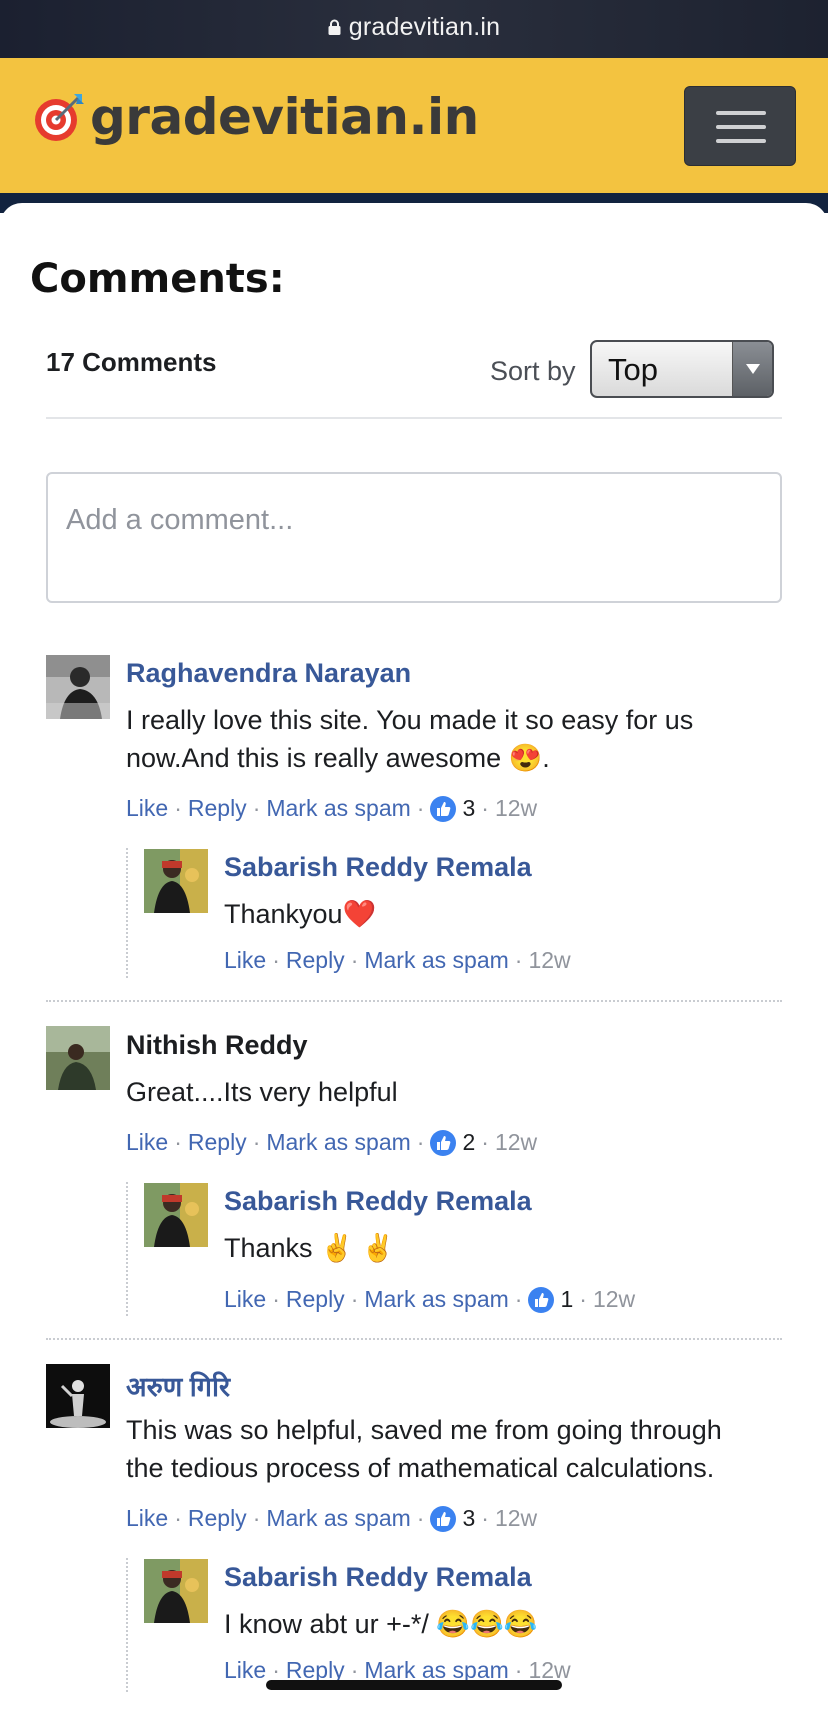  What do you see at coordinates (284, 117) in the screenshot?
I see `logo-text: gradevitian.in` at bounding box center [284, 117].